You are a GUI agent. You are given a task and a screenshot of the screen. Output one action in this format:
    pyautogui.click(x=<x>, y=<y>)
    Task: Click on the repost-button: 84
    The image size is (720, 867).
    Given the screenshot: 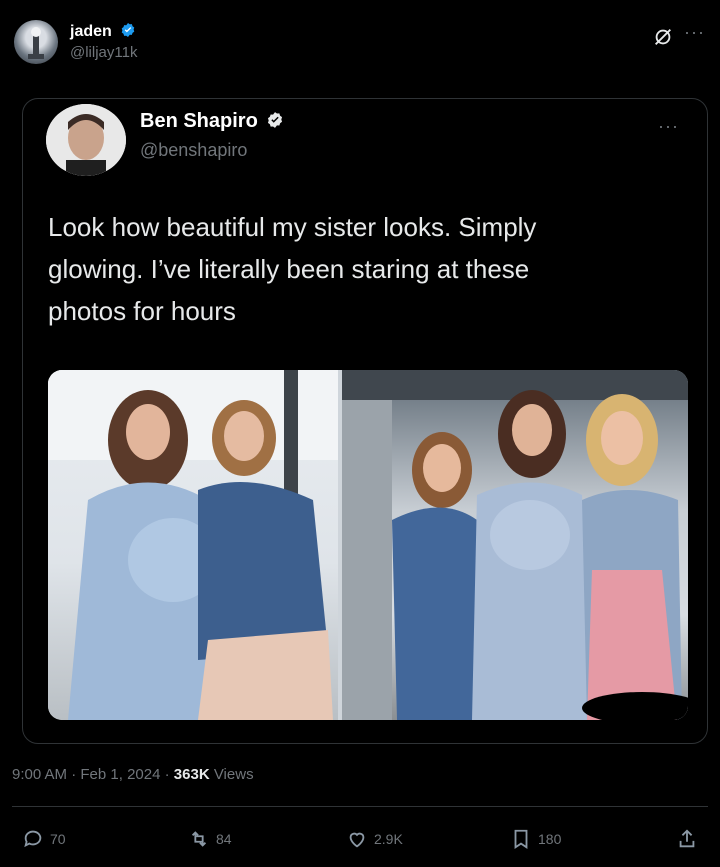 What is the action you would take?
    pyautogui.click(x=210, y=839)
    